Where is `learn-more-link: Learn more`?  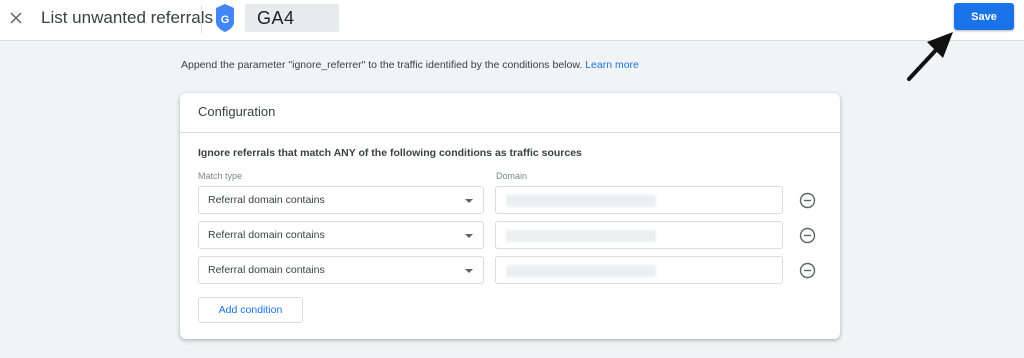
learn-more-link: Learn more is located at coordinates (612, 65).